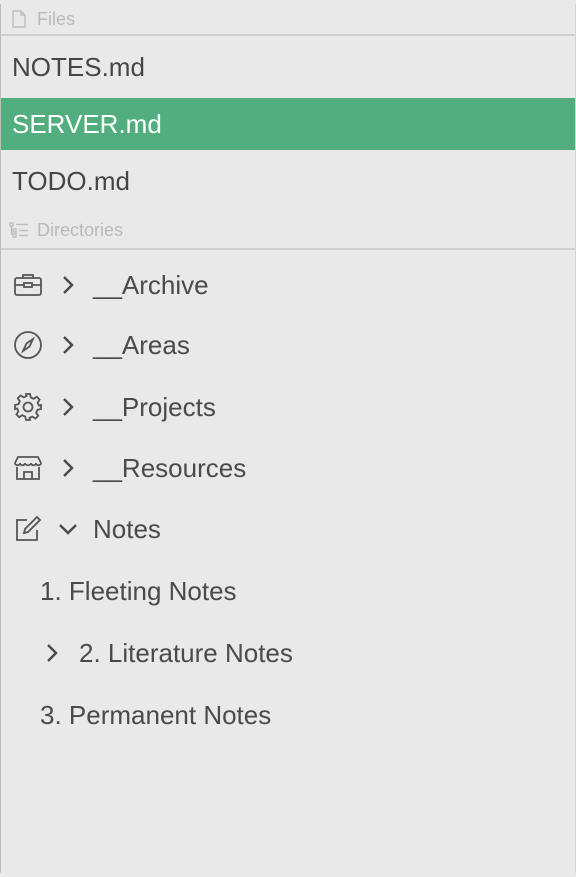 This screenshot has height=877, width=576. Describe the element at coordinates (28, 529) in the screenshot. I see `edit-icon` at that location.